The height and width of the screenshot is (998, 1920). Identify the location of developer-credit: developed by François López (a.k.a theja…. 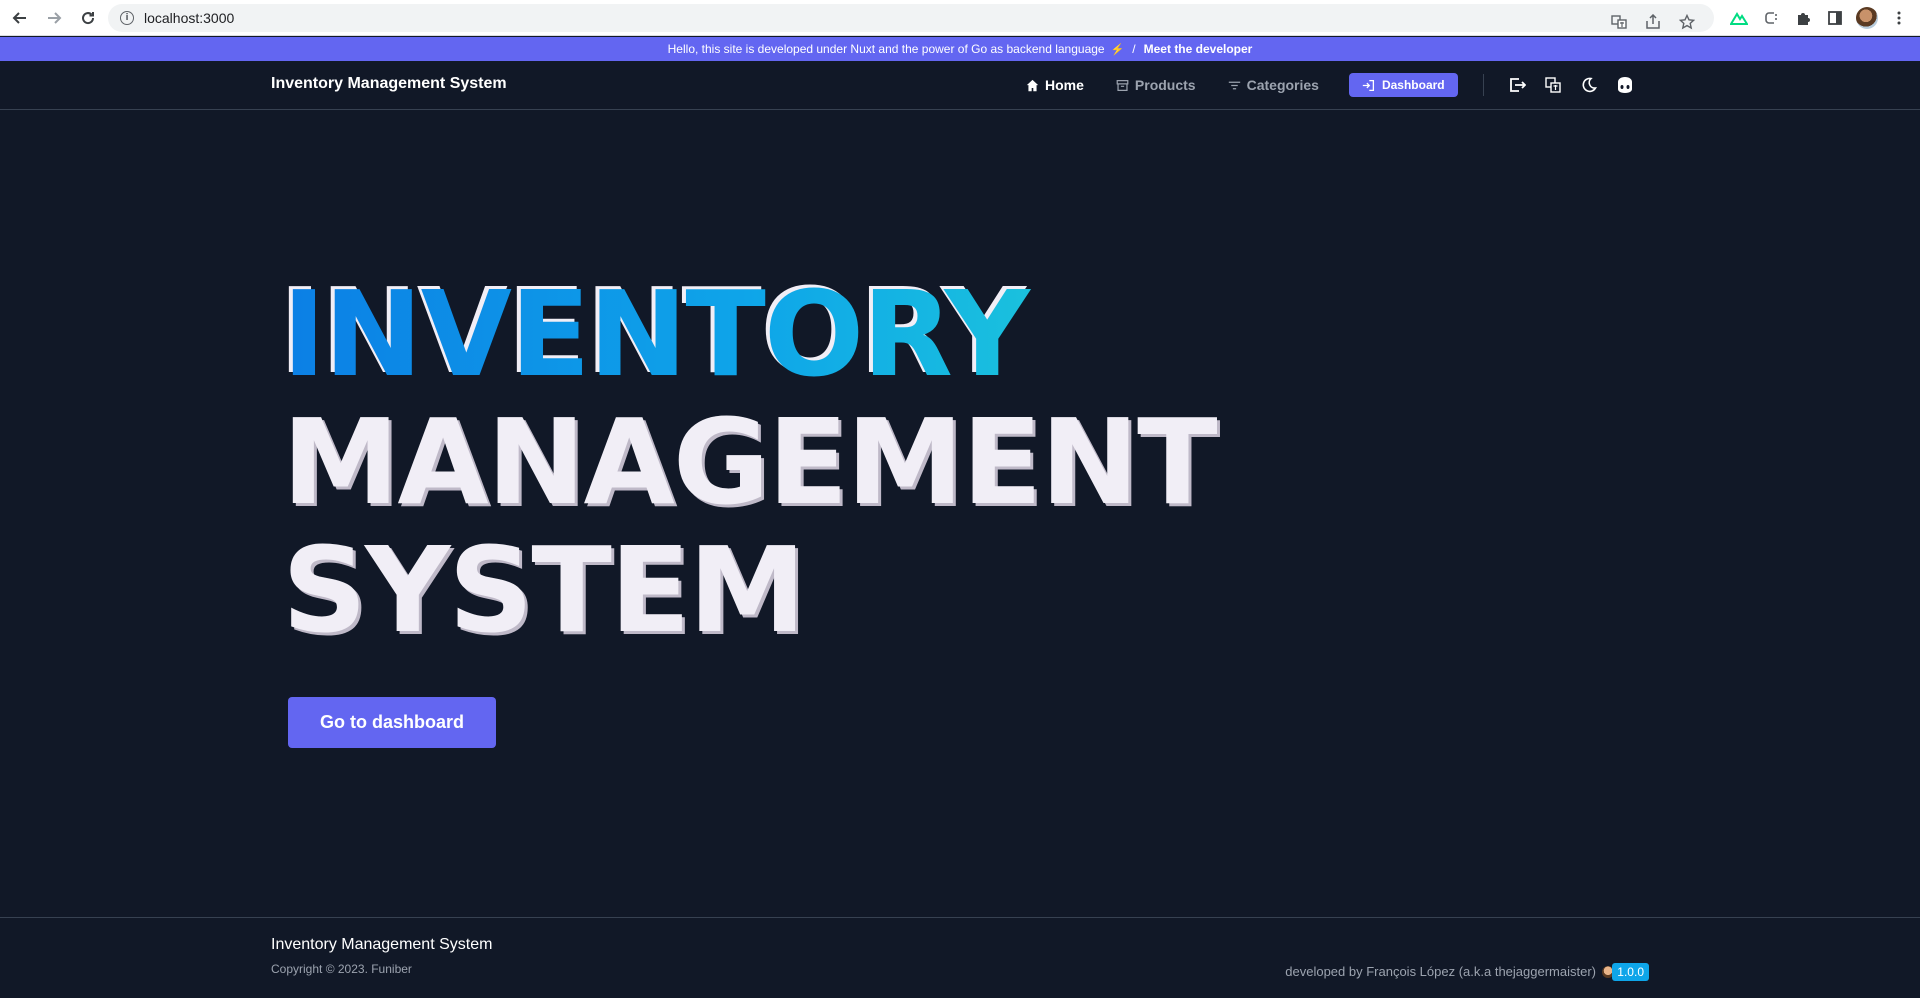
(1449, 971).